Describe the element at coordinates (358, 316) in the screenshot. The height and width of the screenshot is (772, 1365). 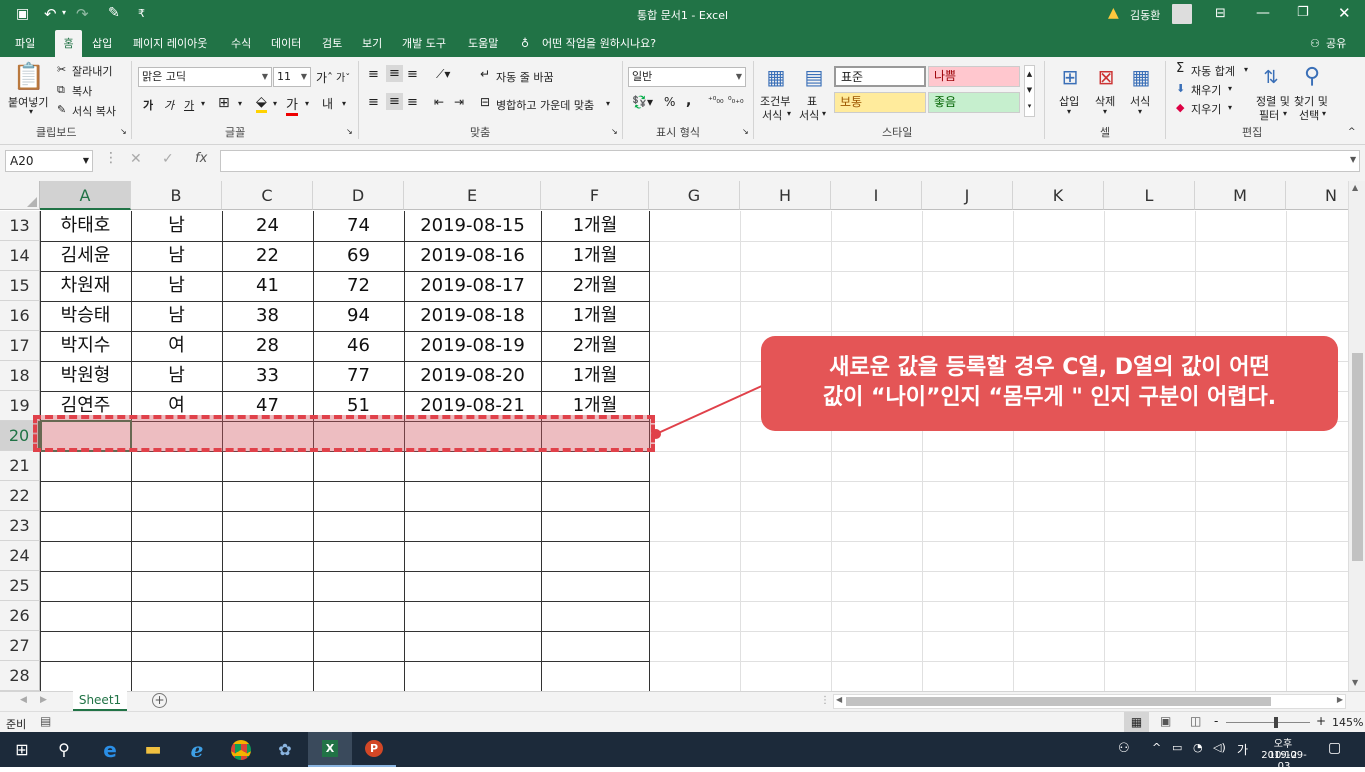
I see `cell-d: 94` at that location.